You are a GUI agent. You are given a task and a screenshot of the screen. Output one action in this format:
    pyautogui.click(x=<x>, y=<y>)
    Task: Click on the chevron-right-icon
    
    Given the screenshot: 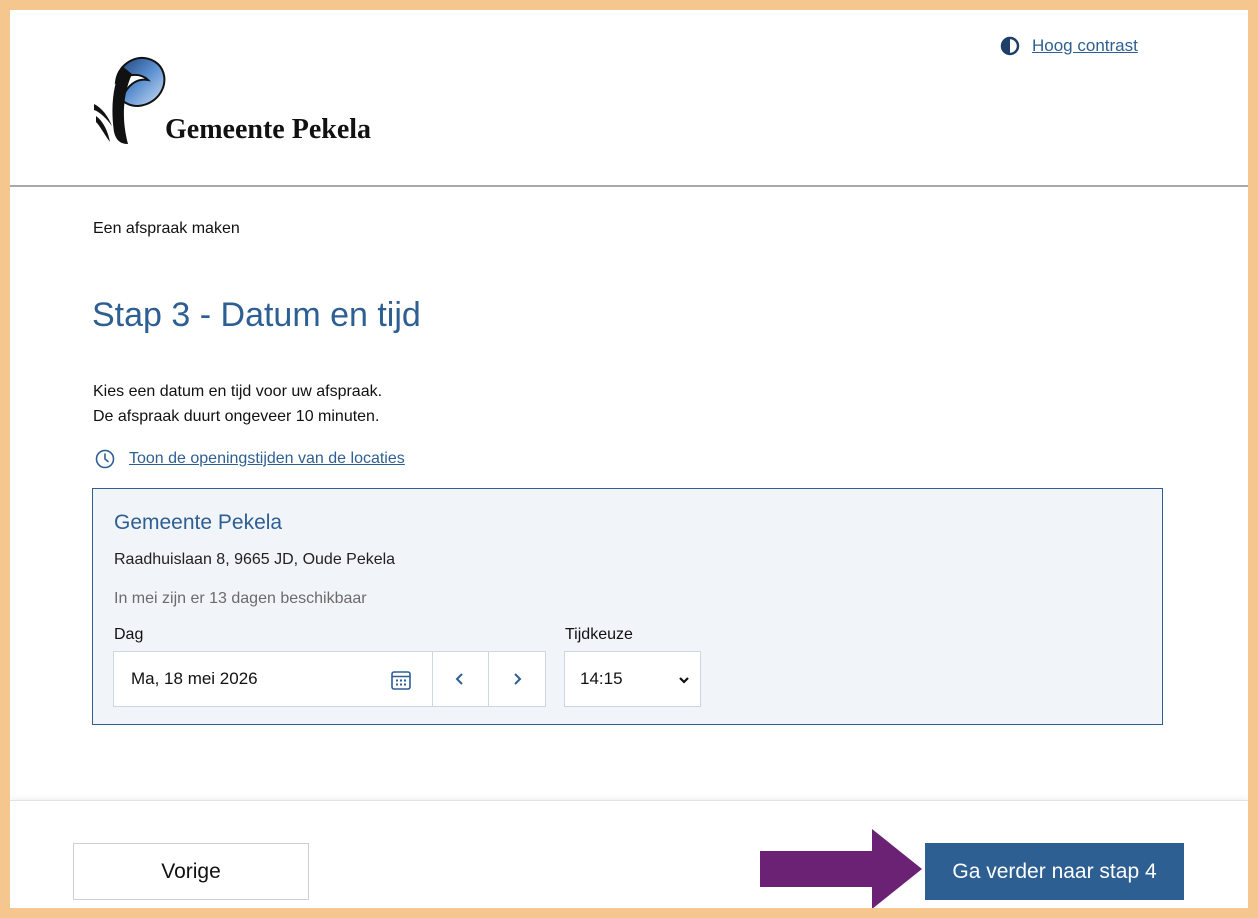 What is the action you would take?
    pyautogui.click(x=518, y=679)
    